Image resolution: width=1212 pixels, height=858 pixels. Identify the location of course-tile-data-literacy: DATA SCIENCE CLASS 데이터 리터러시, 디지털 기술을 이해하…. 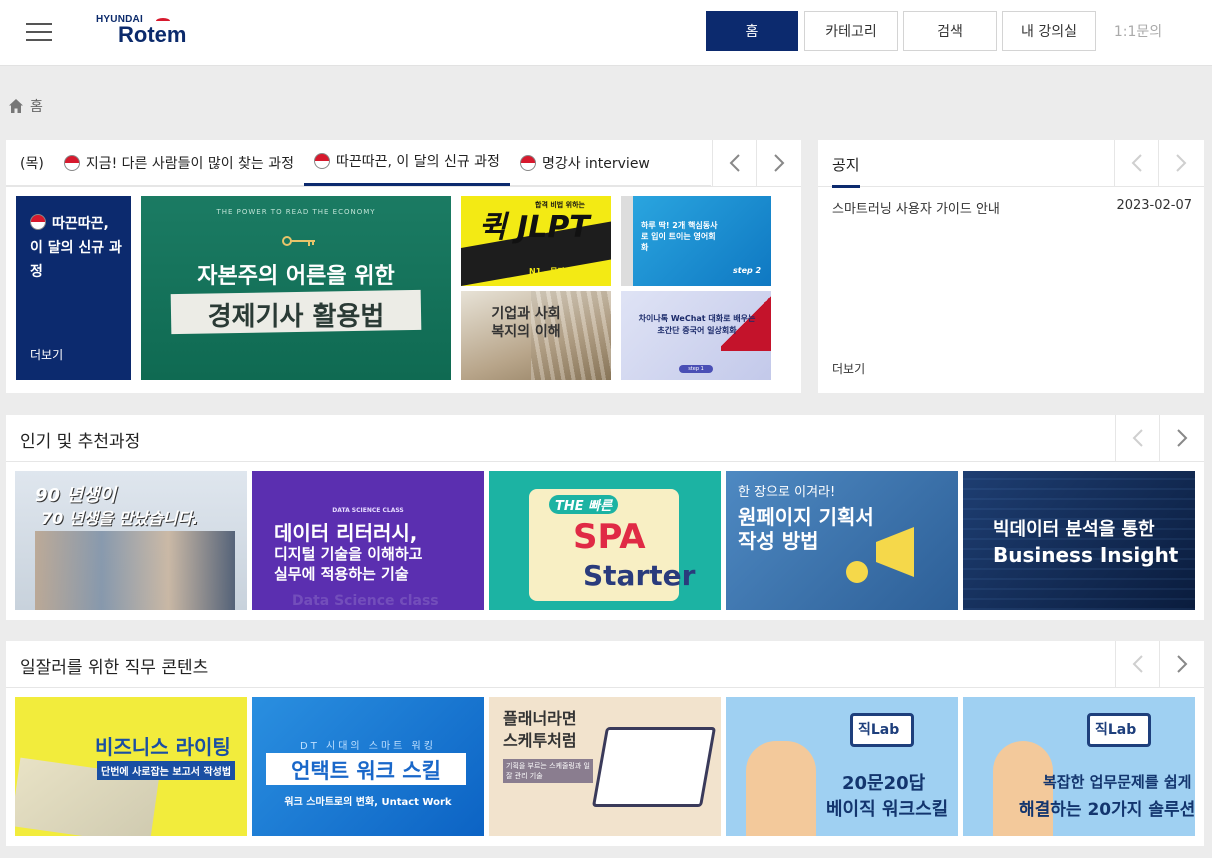
(368, 540).